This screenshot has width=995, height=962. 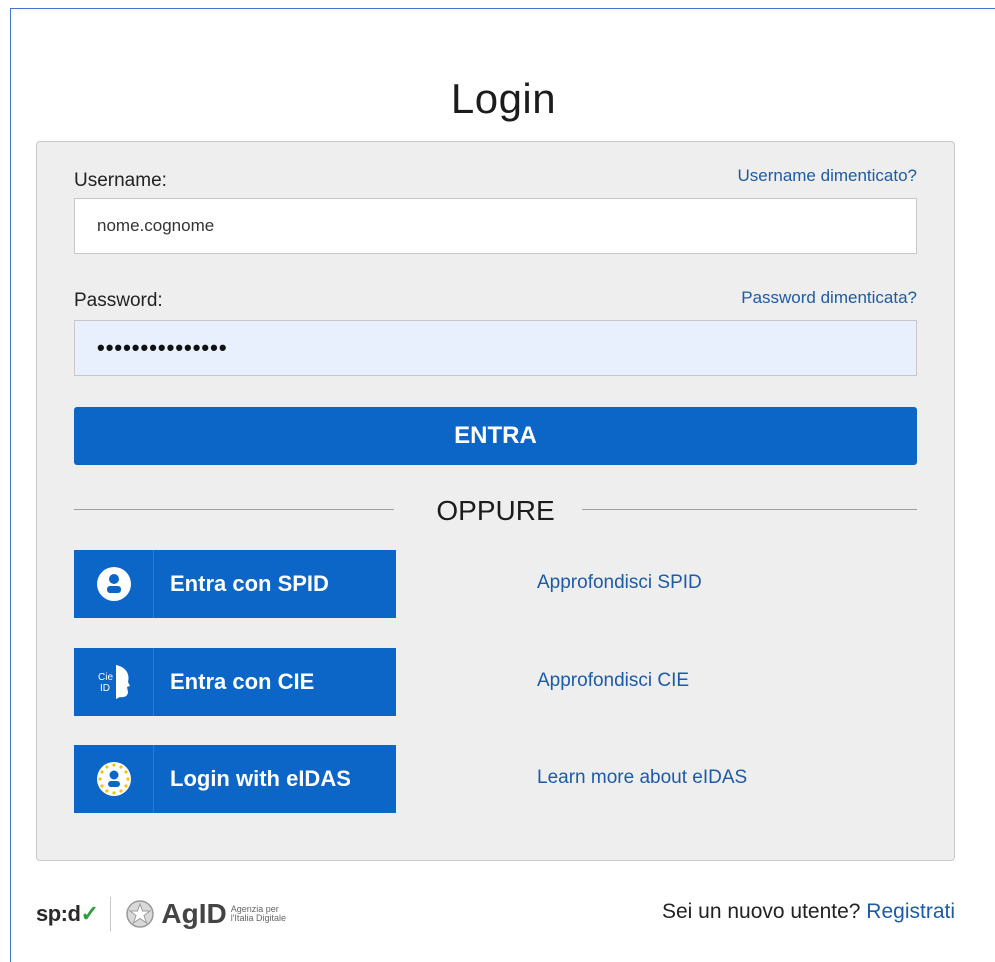 What do you see at coordinates (249, 583) in the screenshot?
I see `spid-login-label: Entra con SPID` at bounding box center [249, 583].